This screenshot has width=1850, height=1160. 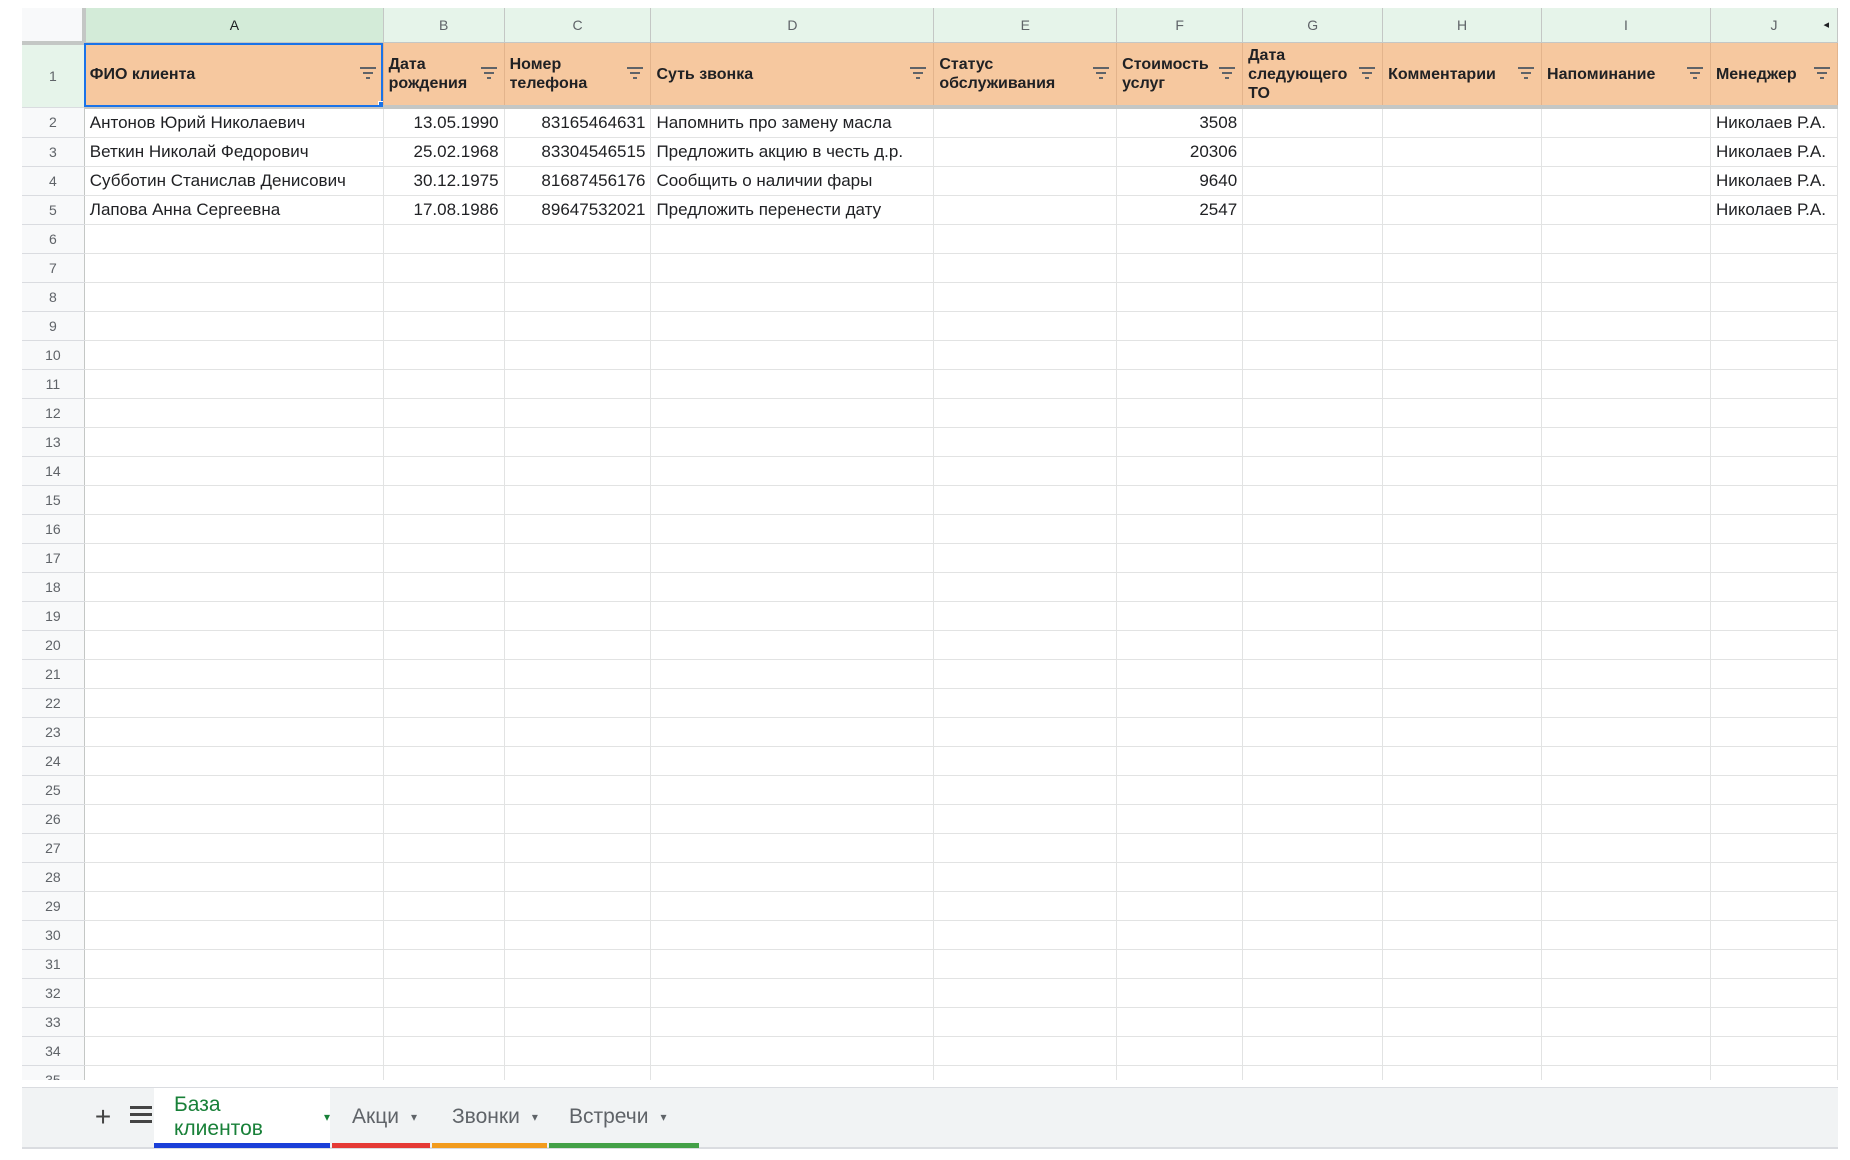 I want to click on column-header-a: A, so click(x=234, y=25).